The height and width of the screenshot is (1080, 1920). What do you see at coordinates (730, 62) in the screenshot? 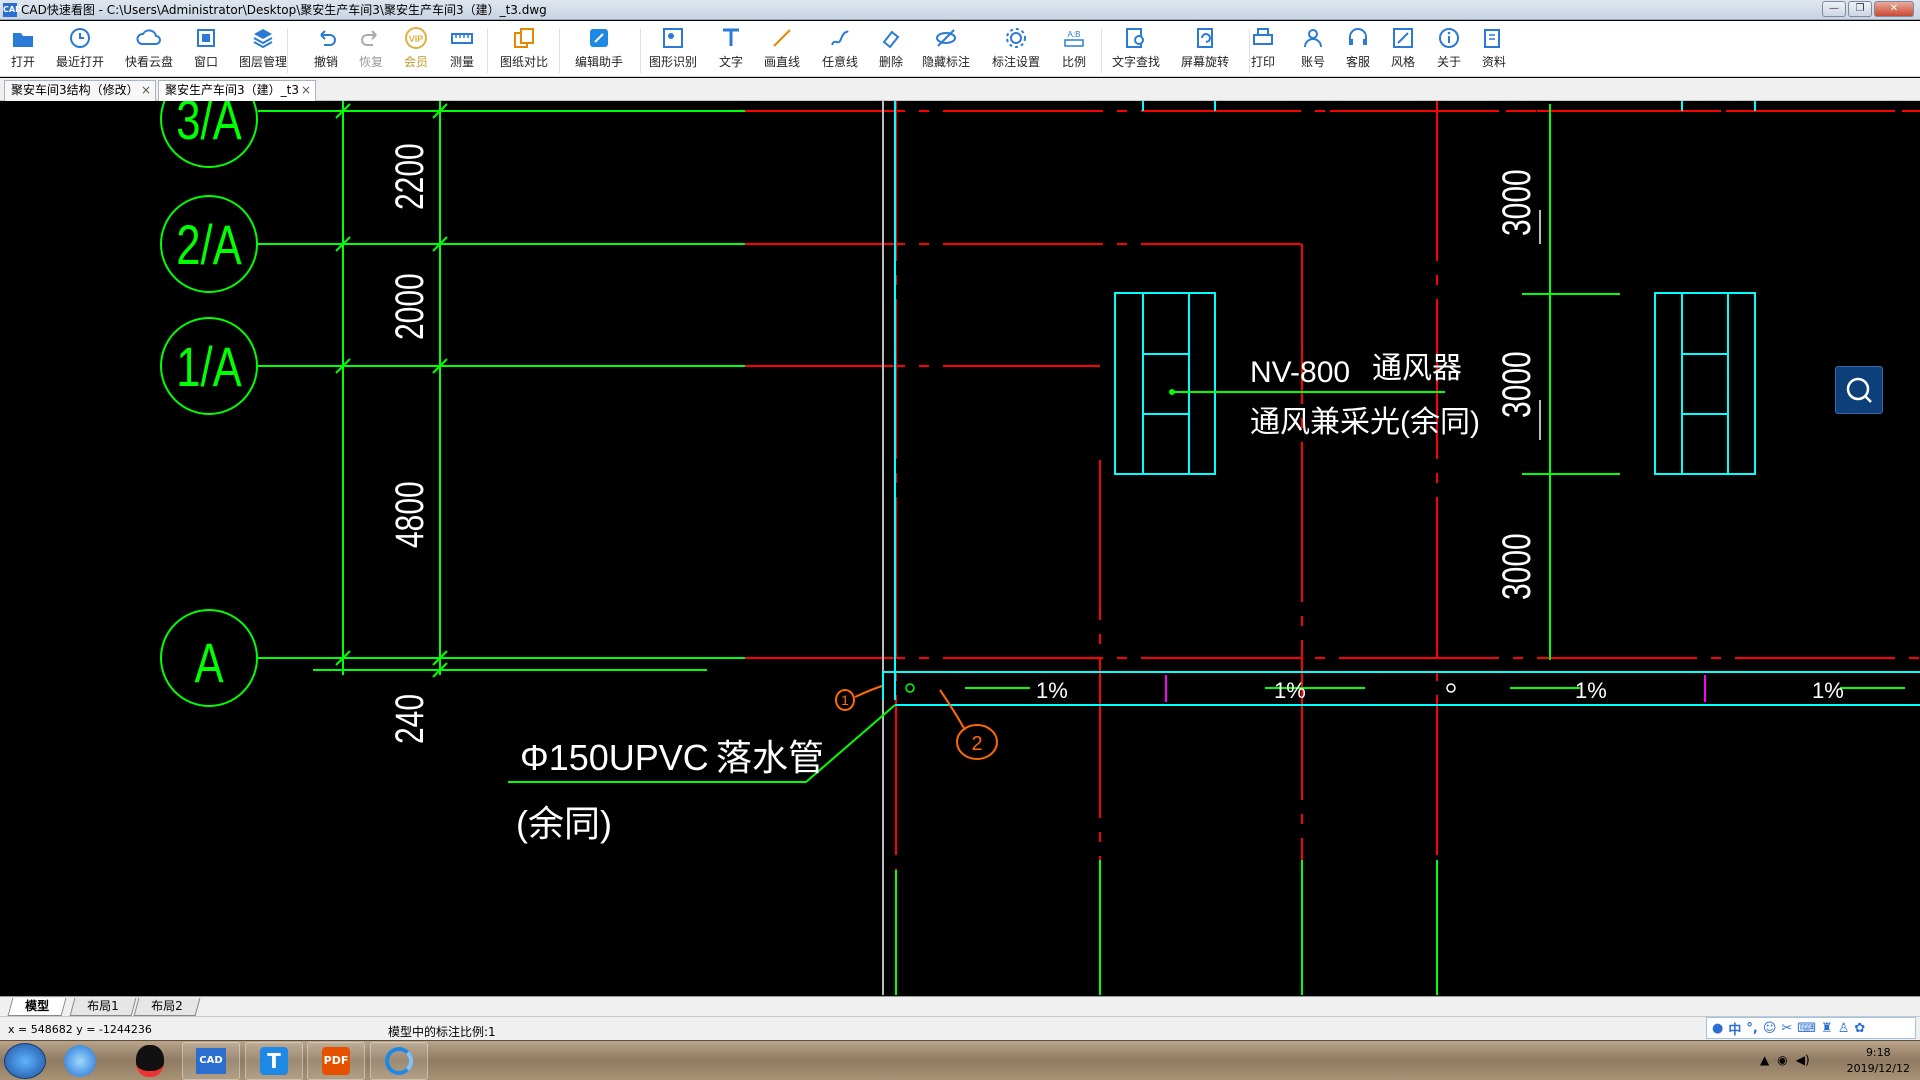
I see `toolbar-label: 文字` at bounding box center [730, 62].